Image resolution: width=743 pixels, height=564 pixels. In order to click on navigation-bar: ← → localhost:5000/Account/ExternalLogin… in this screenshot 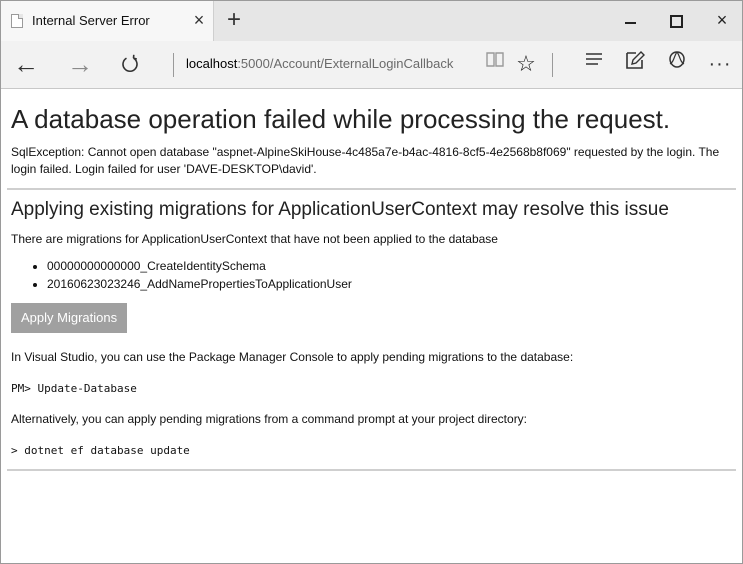, I will do `click(371, 65)`.